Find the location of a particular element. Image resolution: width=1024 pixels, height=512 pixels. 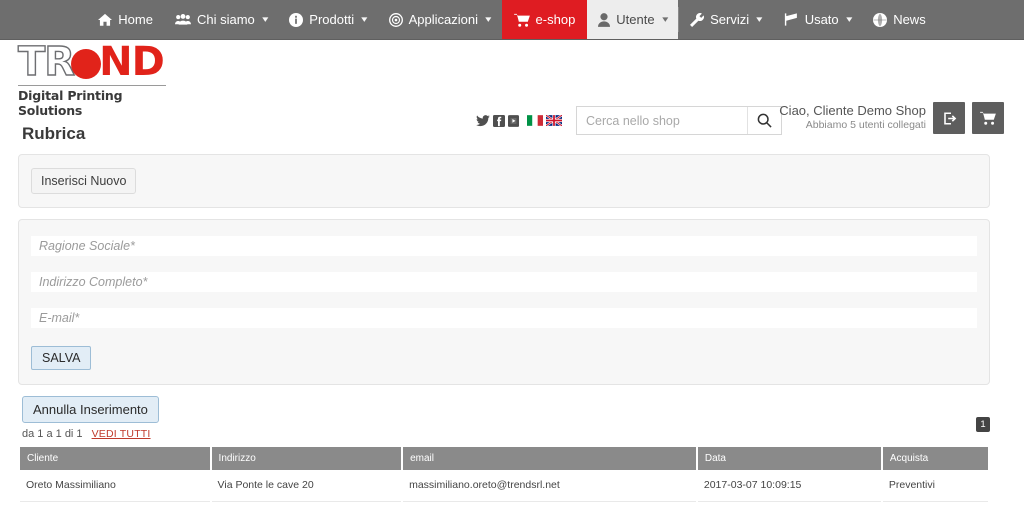

search-icon is located at coordinates (764, 120).